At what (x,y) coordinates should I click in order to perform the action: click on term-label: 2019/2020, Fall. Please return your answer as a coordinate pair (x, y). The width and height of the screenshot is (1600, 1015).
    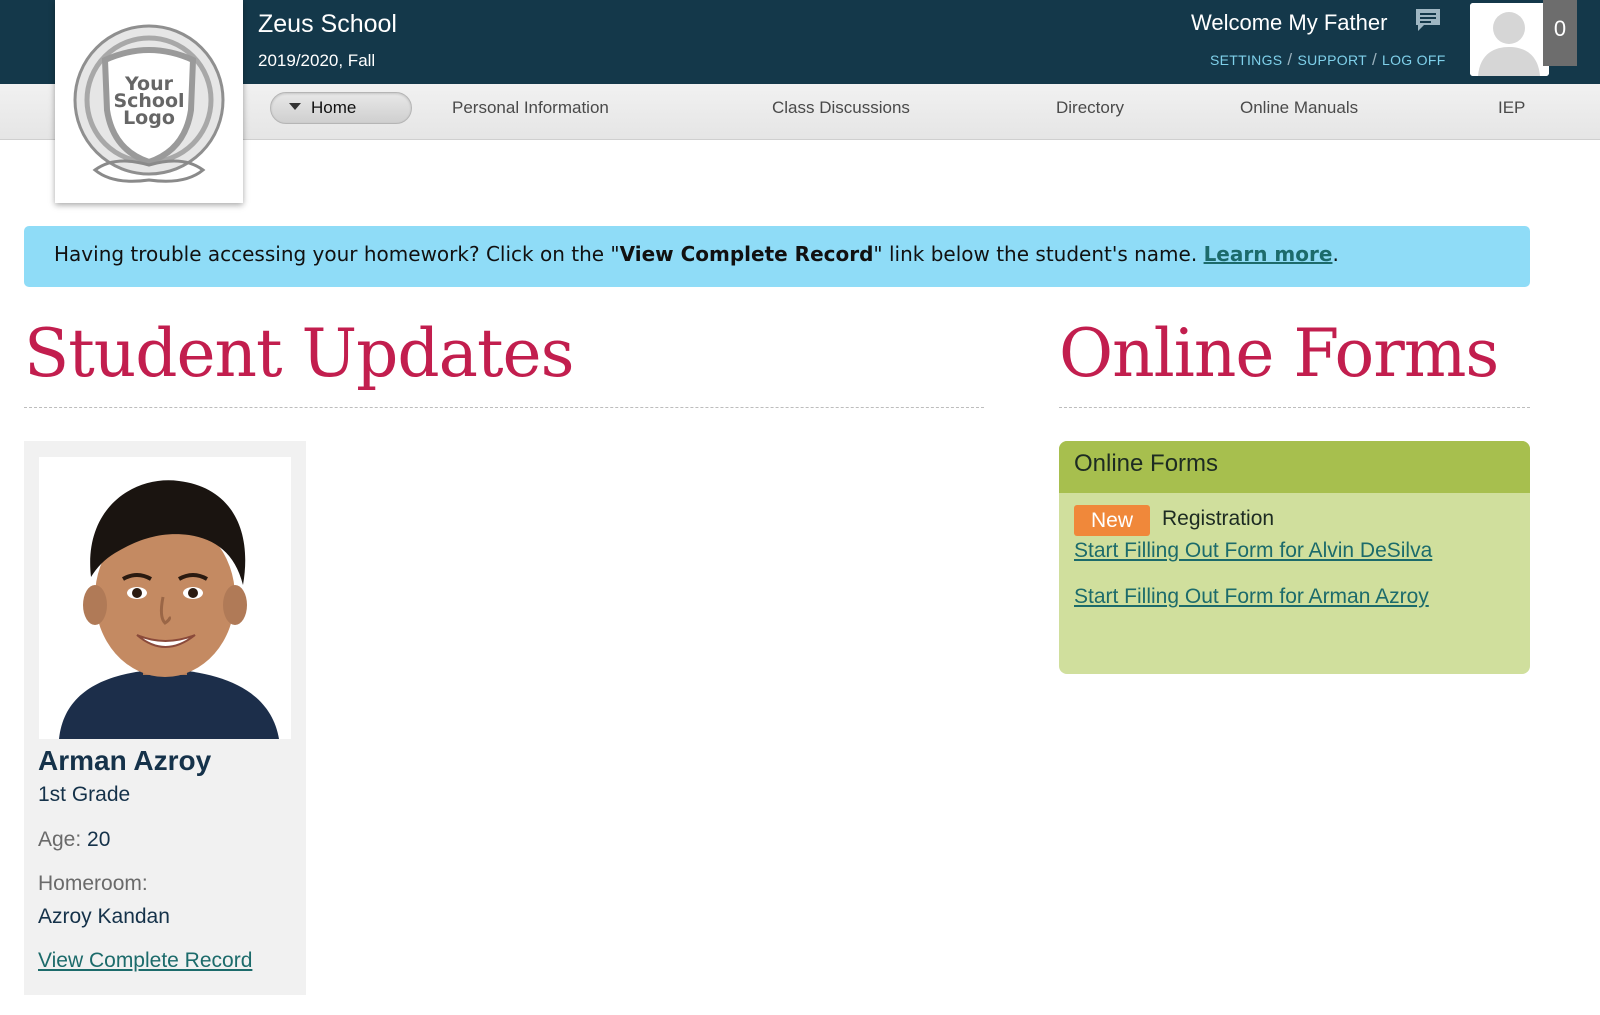
    Looking at the image, I should click on (317, 60).